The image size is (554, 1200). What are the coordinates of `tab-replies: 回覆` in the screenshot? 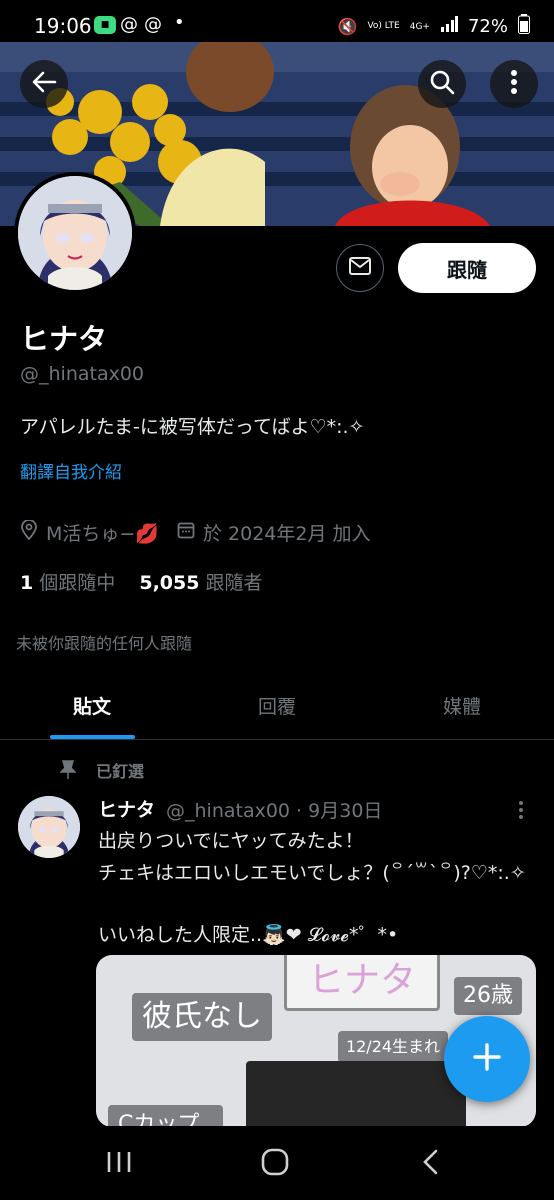 It's located at (277, 705).